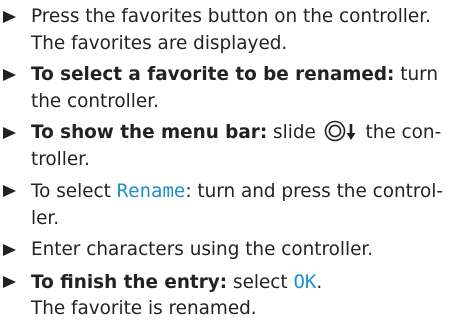 This screenshot has height=328, width=465. What do you see at coordinates (340, 131) in the screenshot?
I see `controller-slide-down-icon` at bounding box center [340, 131].